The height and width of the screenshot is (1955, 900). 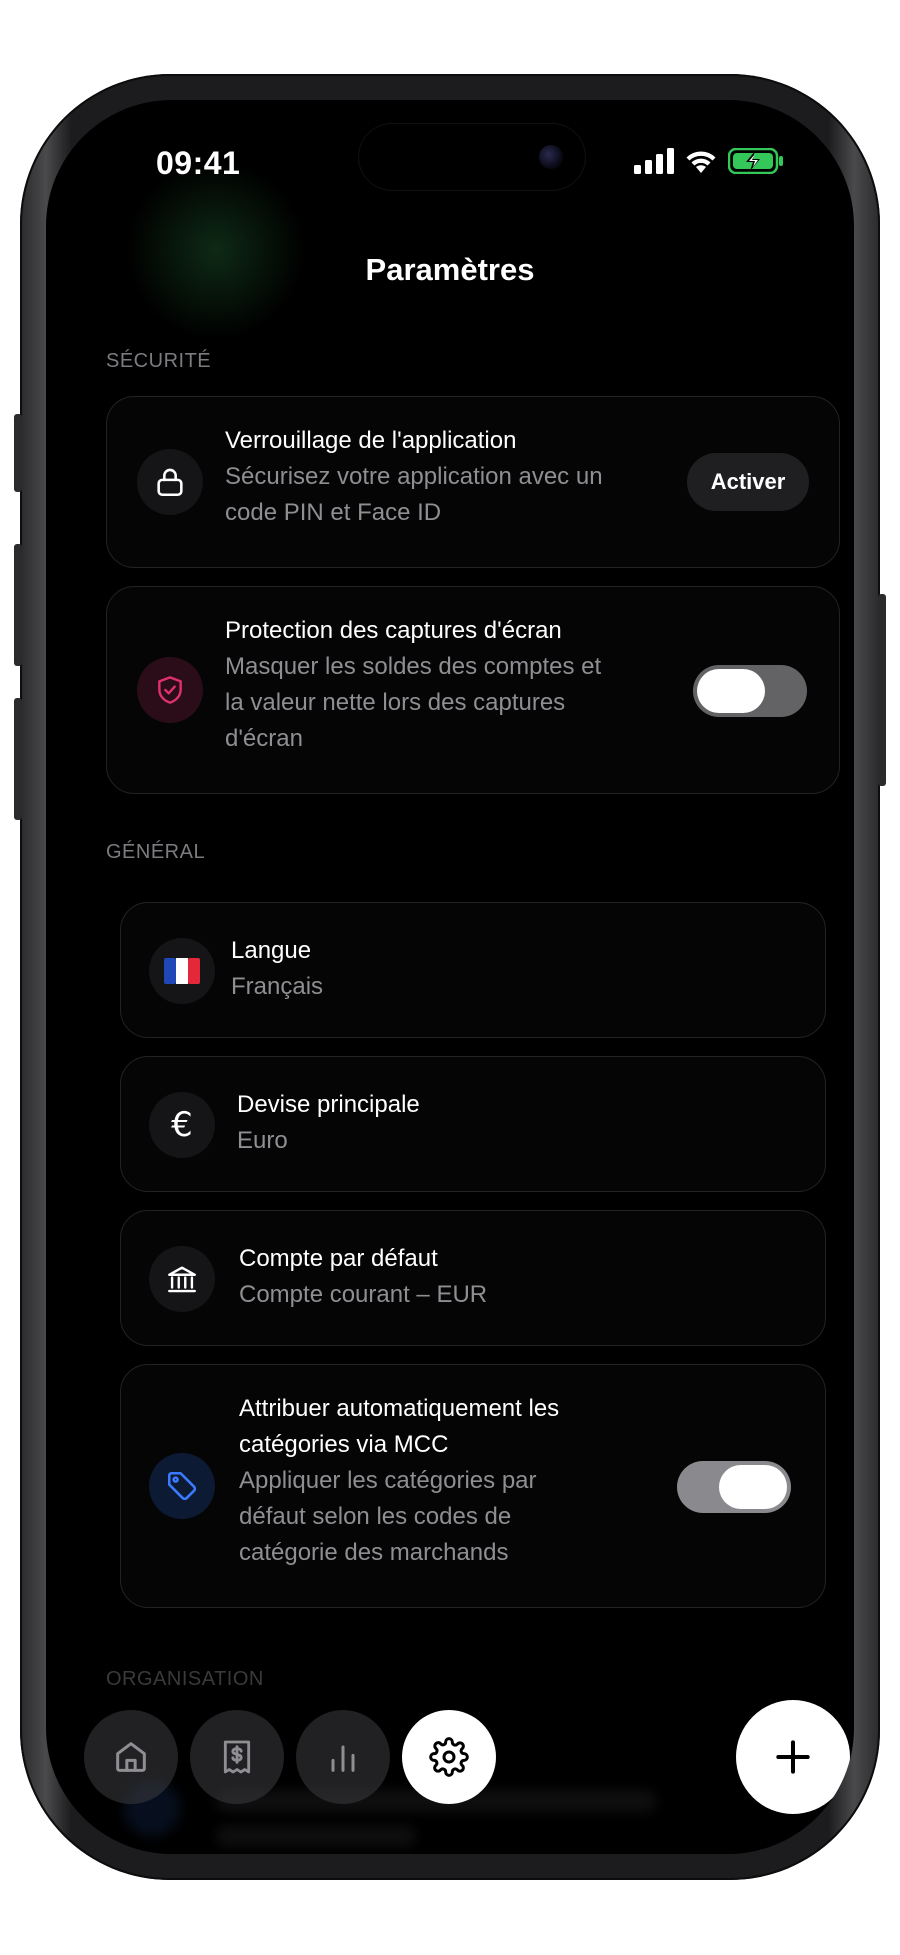 What do you see at coordinates (551, 157) in the screenshot?
I see `camera-icon` at bounding box center [551, 157].